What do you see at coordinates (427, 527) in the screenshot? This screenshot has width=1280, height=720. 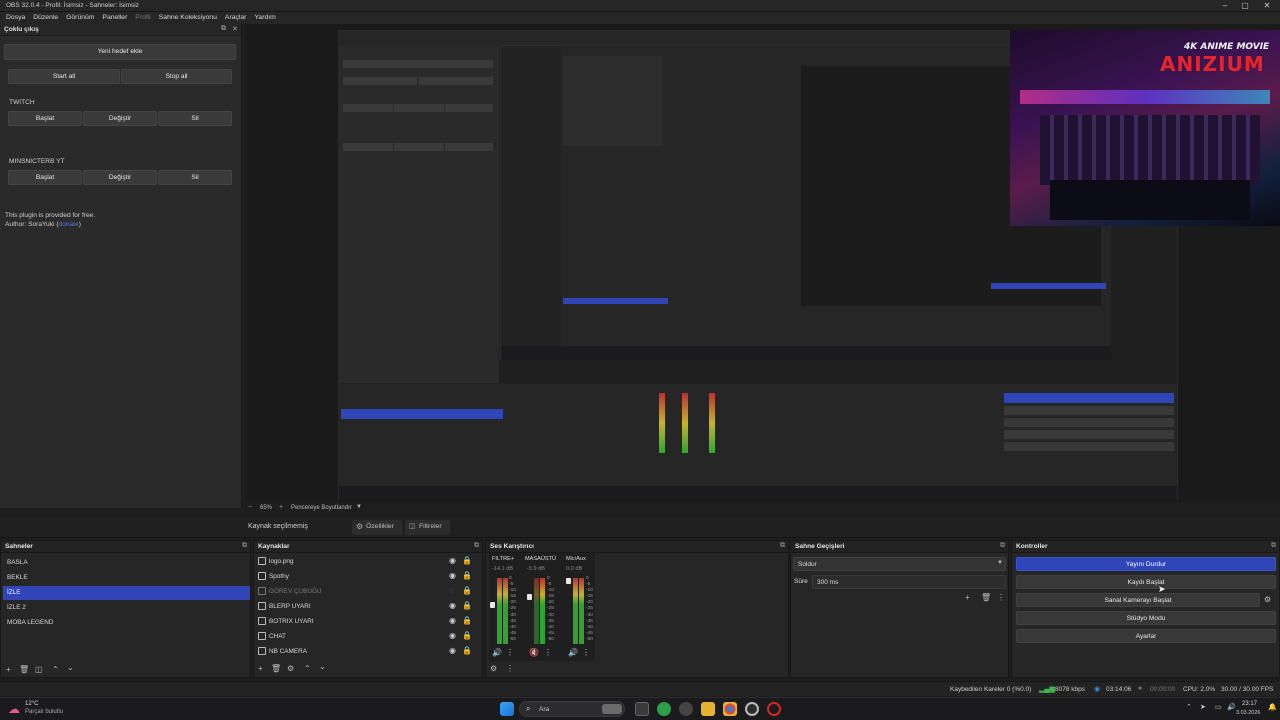 I see `filters-button: ◫ Filtreler` at bounding box center [427, 527].